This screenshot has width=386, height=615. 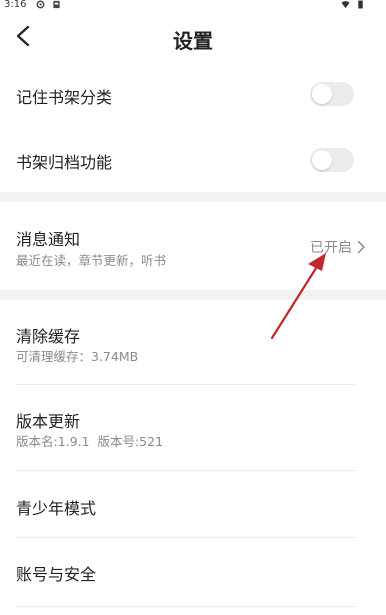 I want to click on setting-subtitle: 可清理缓存：3.74MB, so click(x=77, y=356).